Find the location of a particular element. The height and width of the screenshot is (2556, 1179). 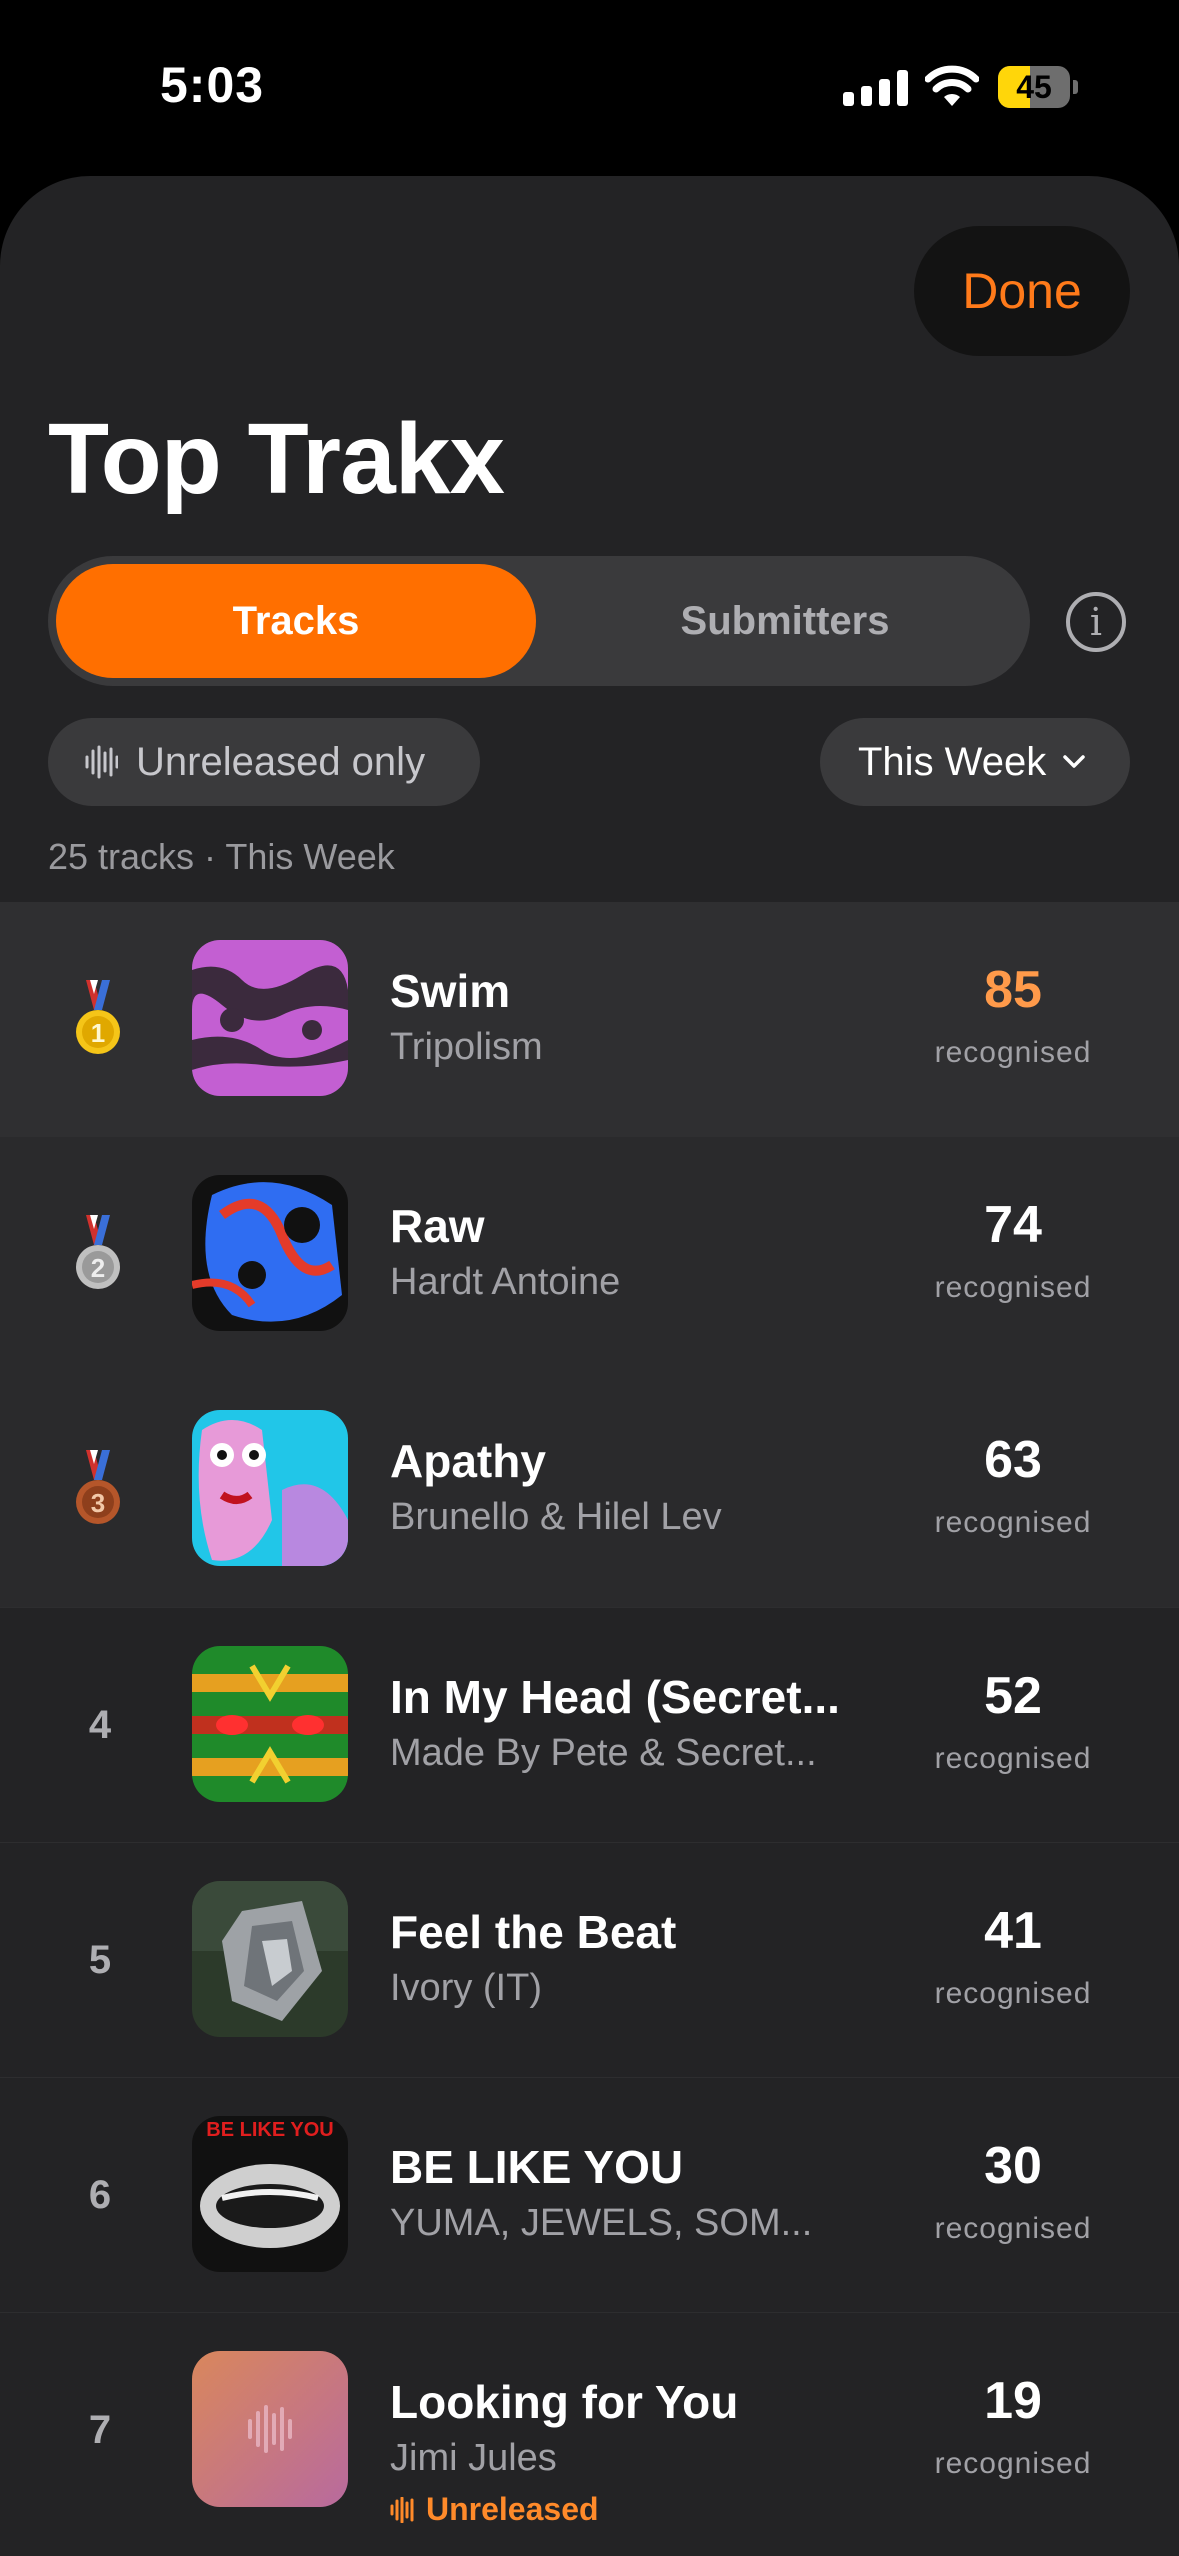

track-title: Swim is located at coordinates (450, 991).